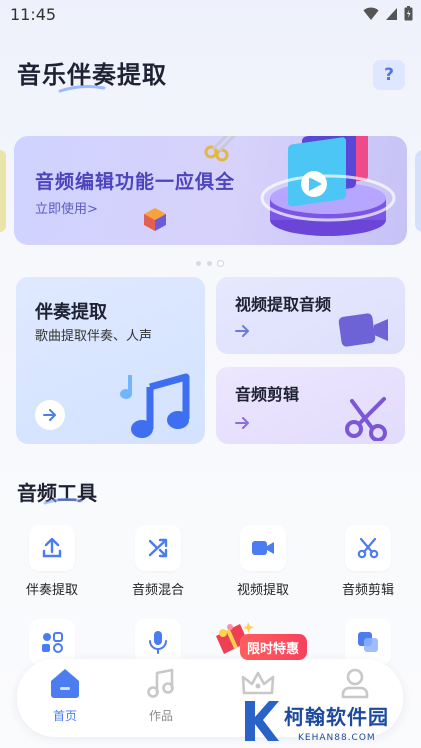 This screenshot has height=748, width=421. I want to click on status-icons, so click(388, 13).